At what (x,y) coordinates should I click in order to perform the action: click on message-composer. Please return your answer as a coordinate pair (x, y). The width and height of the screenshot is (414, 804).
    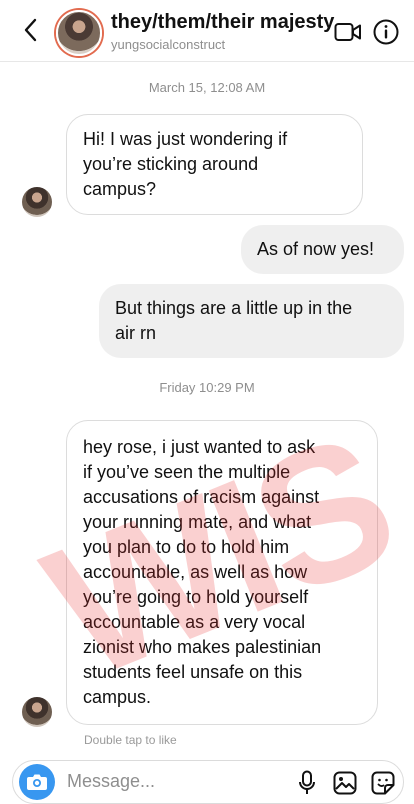
    Looking at the image, I should click on (208, 782).